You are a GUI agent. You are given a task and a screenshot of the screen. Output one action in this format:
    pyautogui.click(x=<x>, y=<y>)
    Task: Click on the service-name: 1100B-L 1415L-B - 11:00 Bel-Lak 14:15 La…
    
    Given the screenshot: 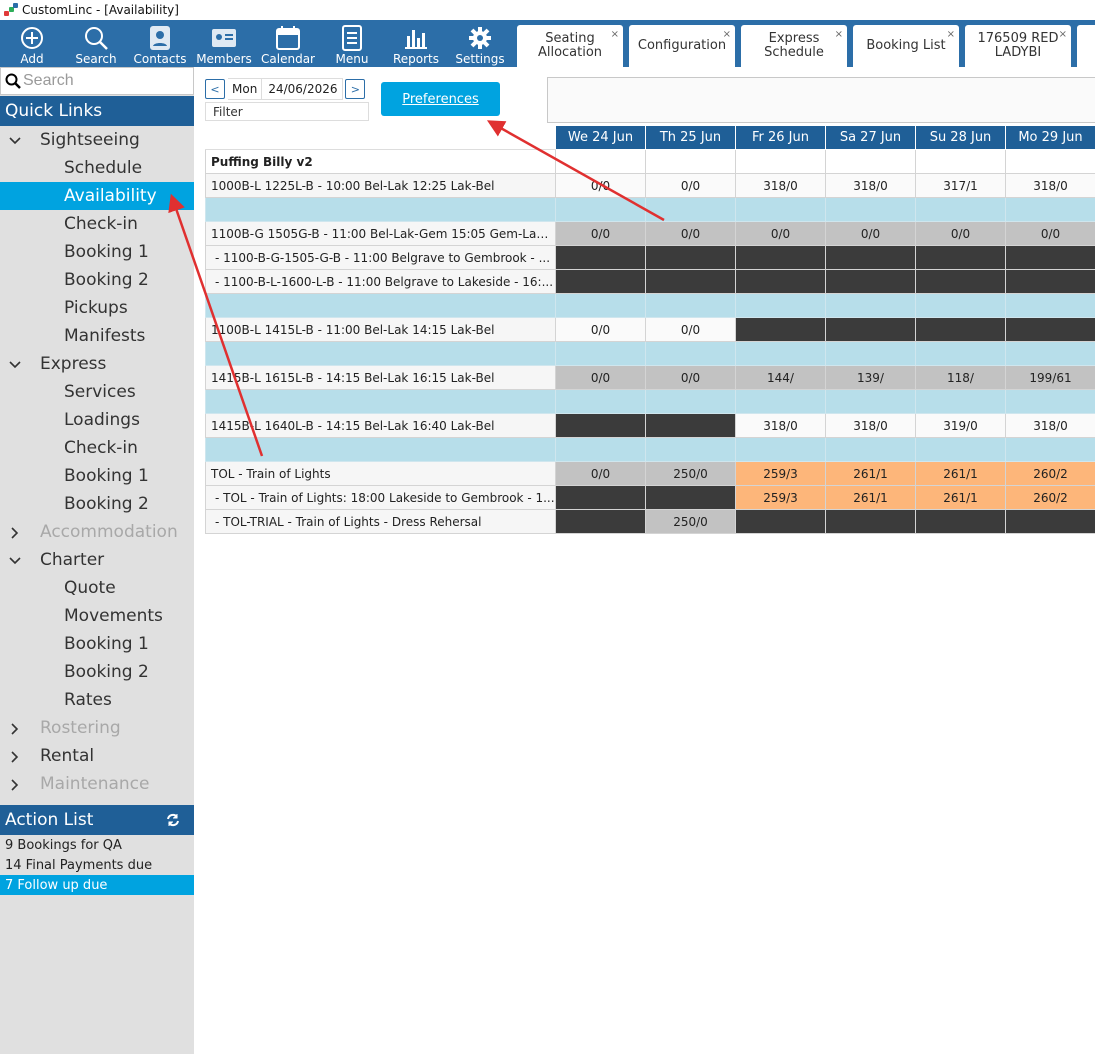 What is the action you would take?
    pyautogui.click(x=380, y=329)
    